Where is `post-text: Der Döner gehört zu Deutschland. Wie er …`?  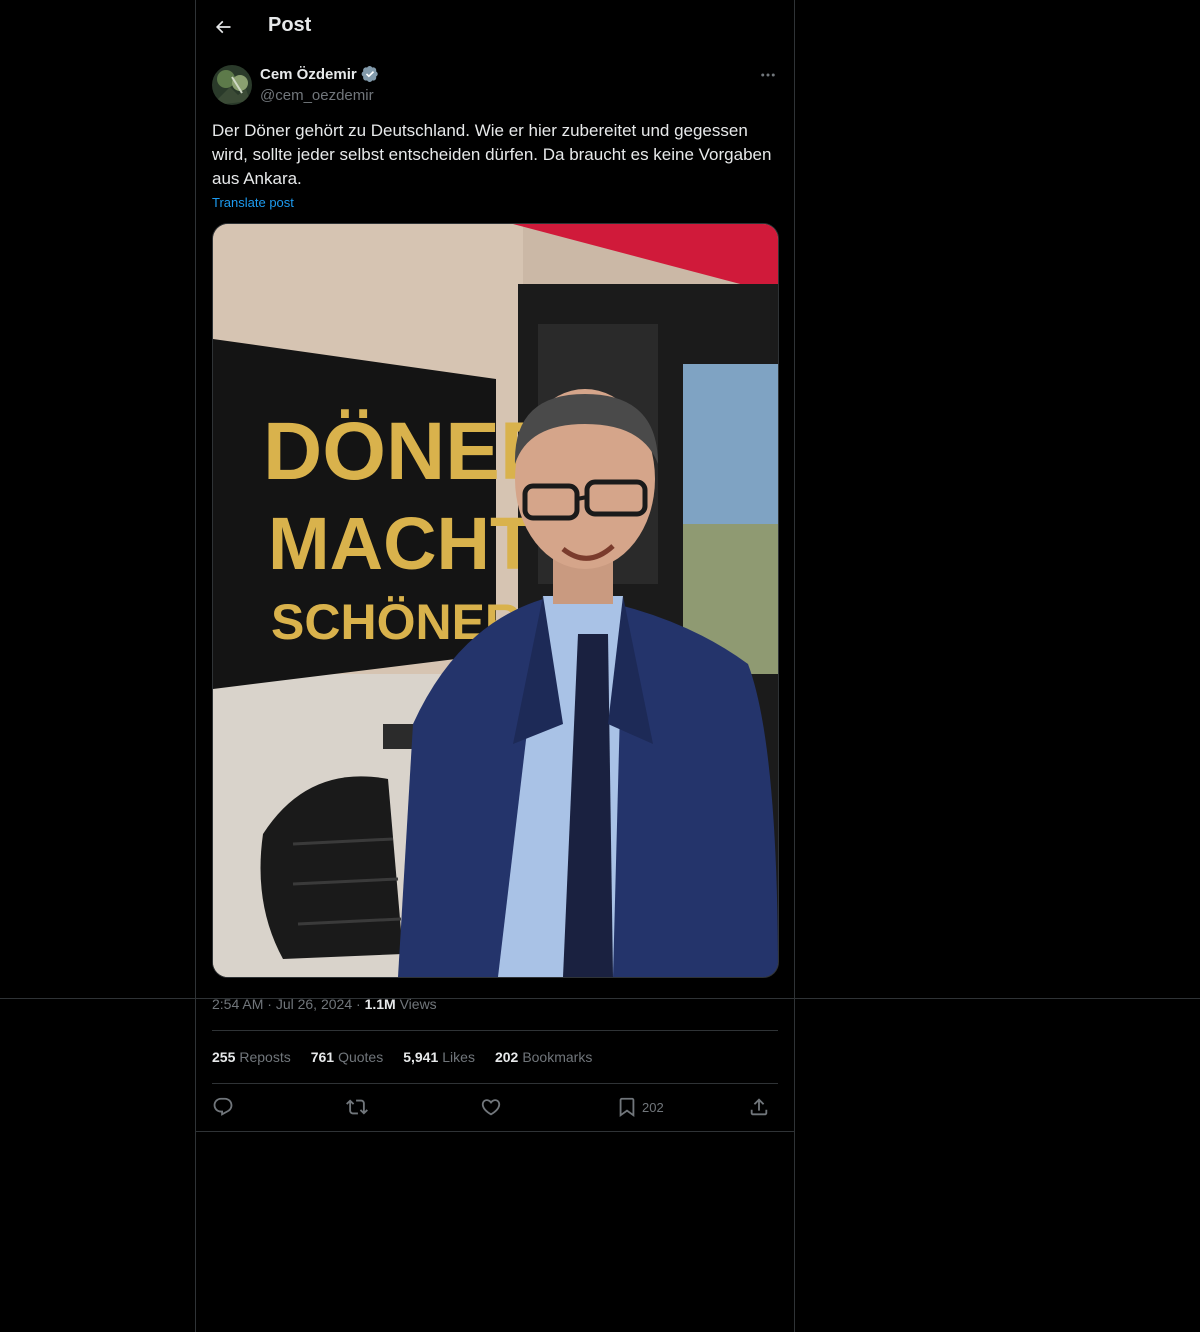
post-text: Der Döner gehört zu Deutschland. Wie er … is located at coordinates (492, 154).